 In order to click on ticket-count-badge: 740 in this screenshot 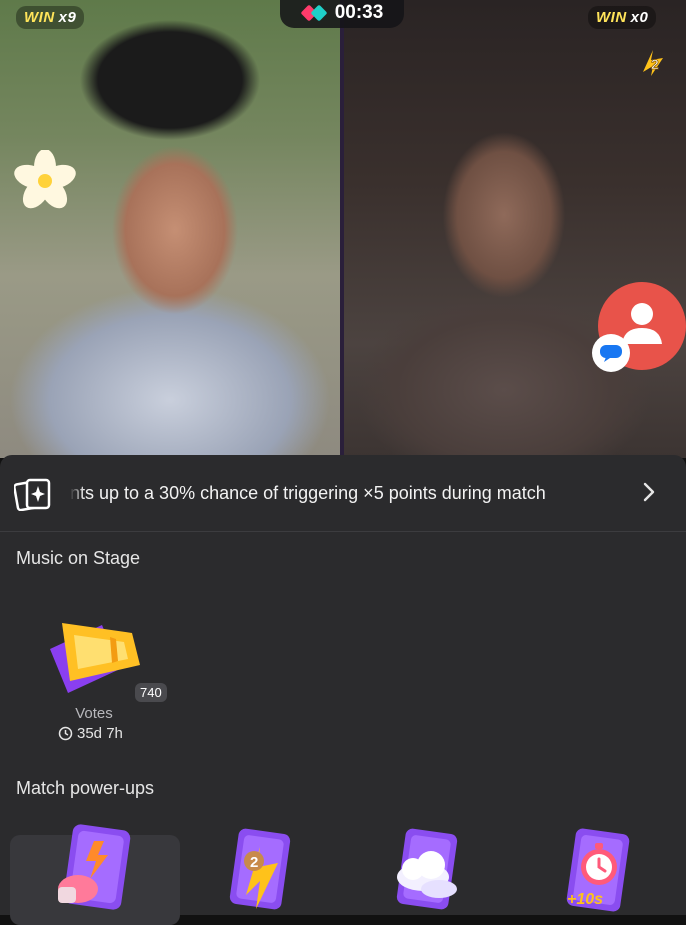, I will do `click(151, 692)`.